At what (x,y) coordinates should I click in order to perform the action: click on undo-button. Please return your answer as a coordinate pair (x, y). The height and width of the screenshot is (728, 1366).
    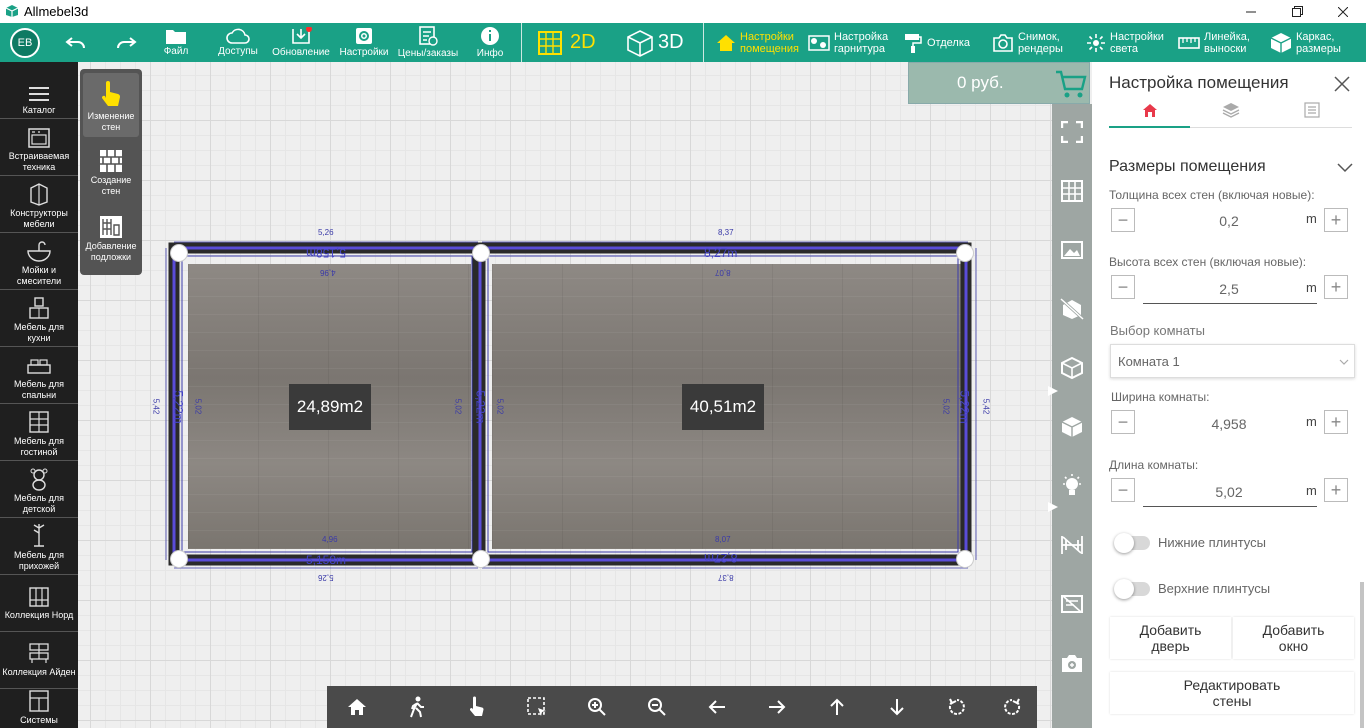
    Looking at the image, I should click on (76, 42).